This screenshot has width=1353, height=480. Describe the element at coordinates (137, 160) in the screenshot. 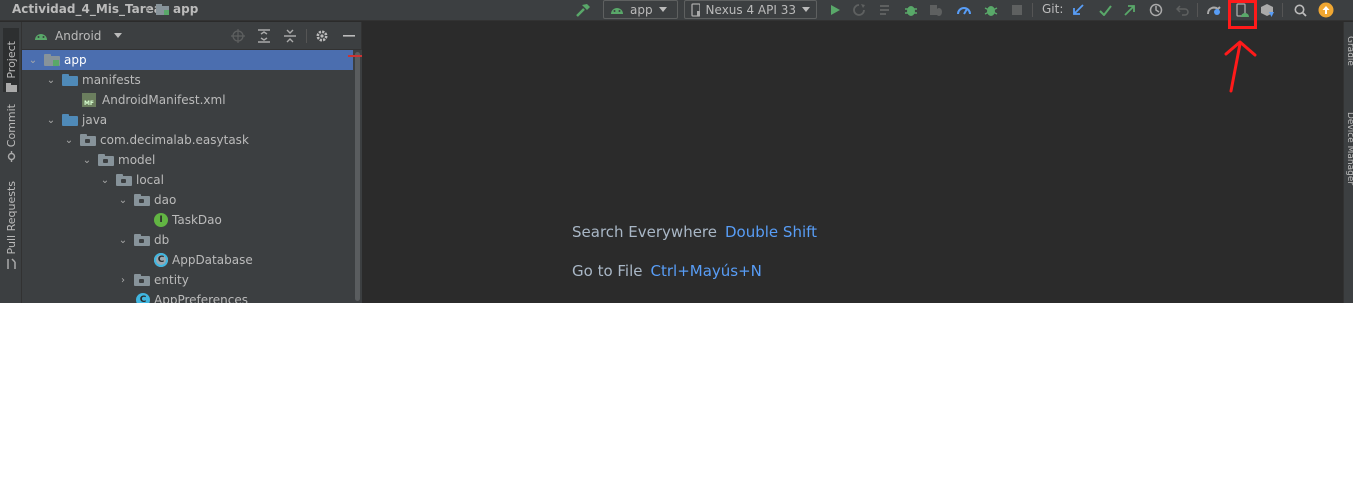

I see `tree-item-label: model` at that location.